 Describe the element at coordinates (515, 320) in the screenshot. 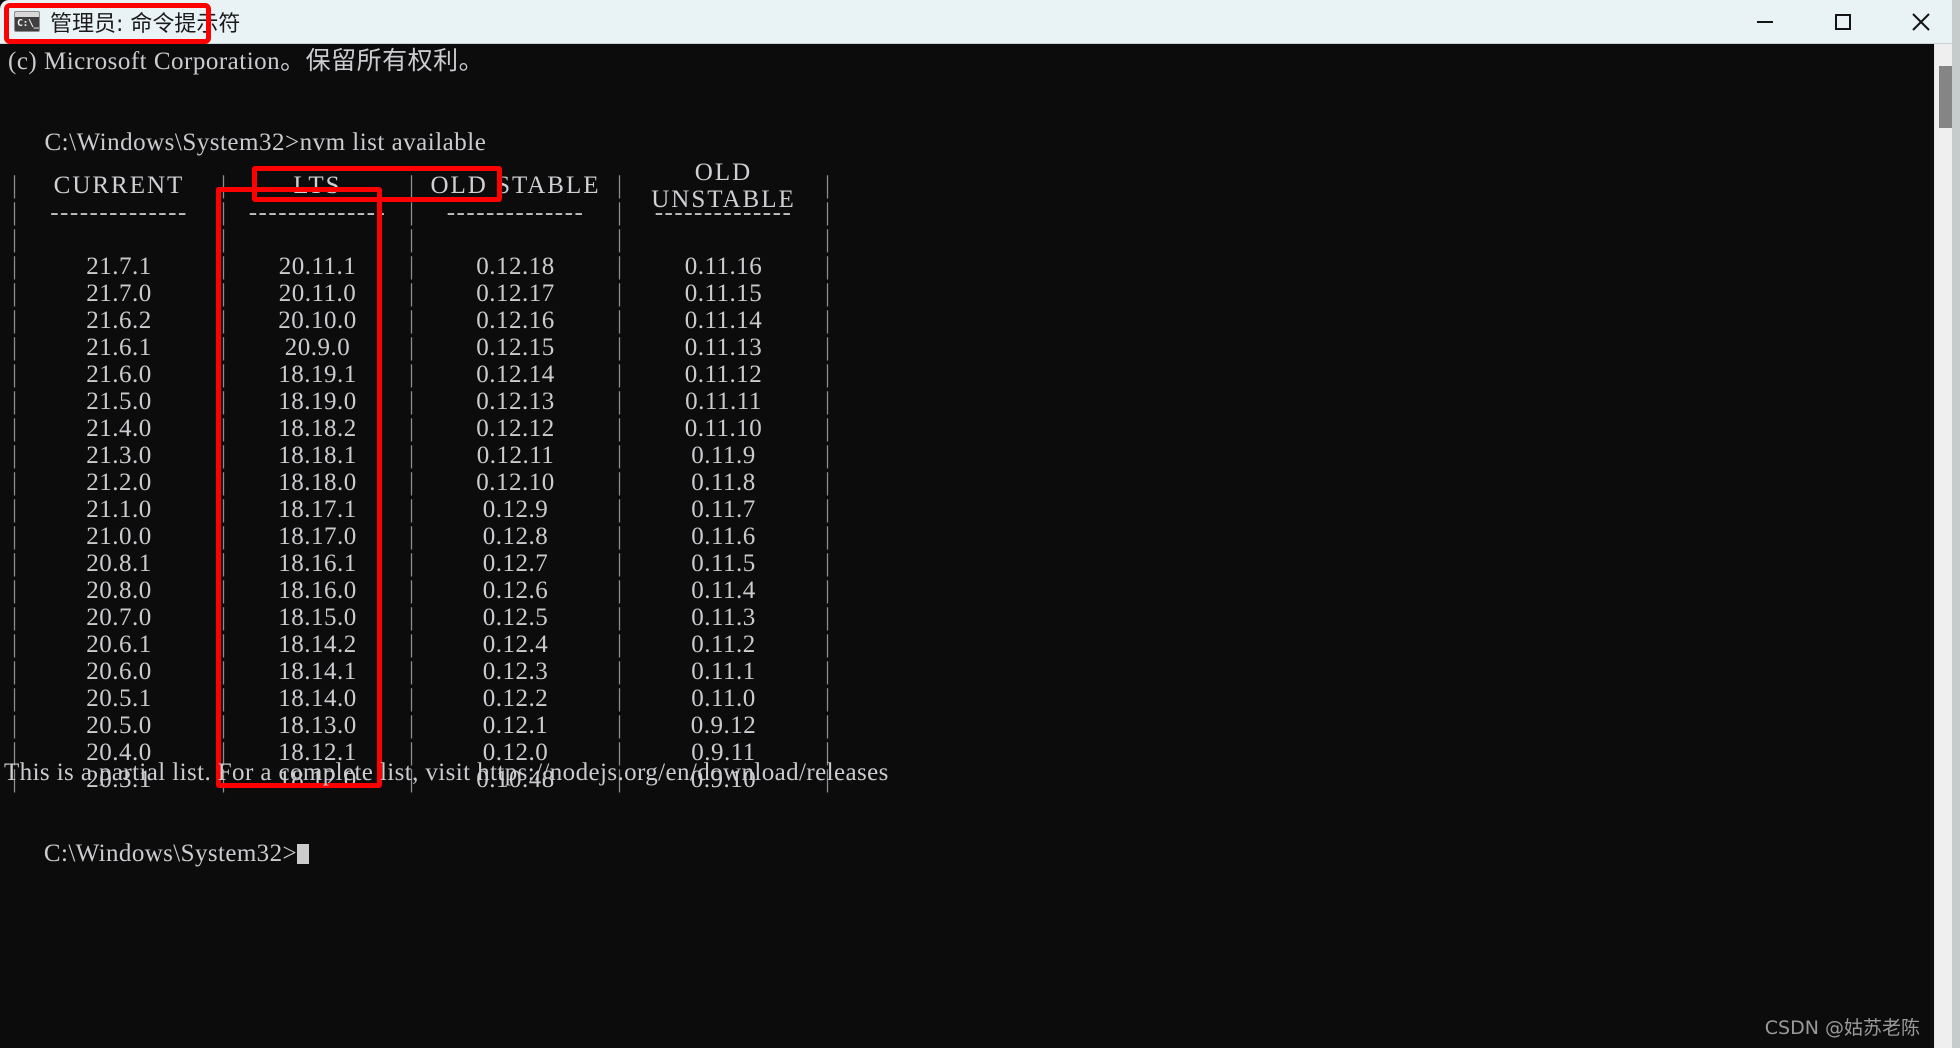

I see `cell-old-stable: 0.12.16` at that location.